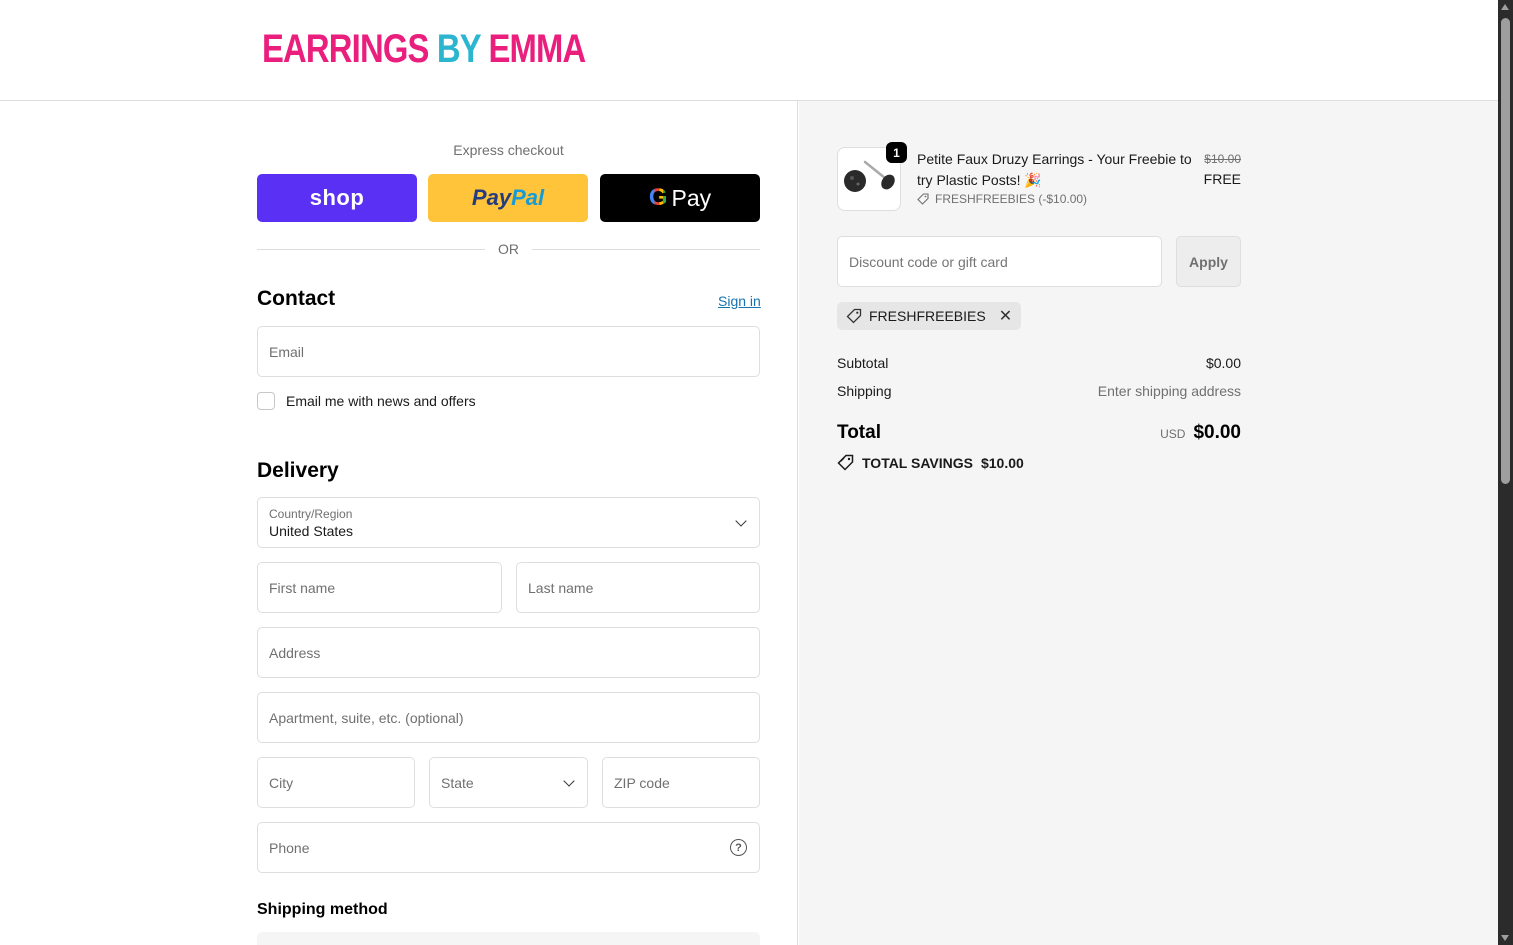 Image resolution: width=1513 pixels, height=945 pixels. I want to click on product-discount: FRESHFREEBIES (-$10.00), so click(1002, 199).